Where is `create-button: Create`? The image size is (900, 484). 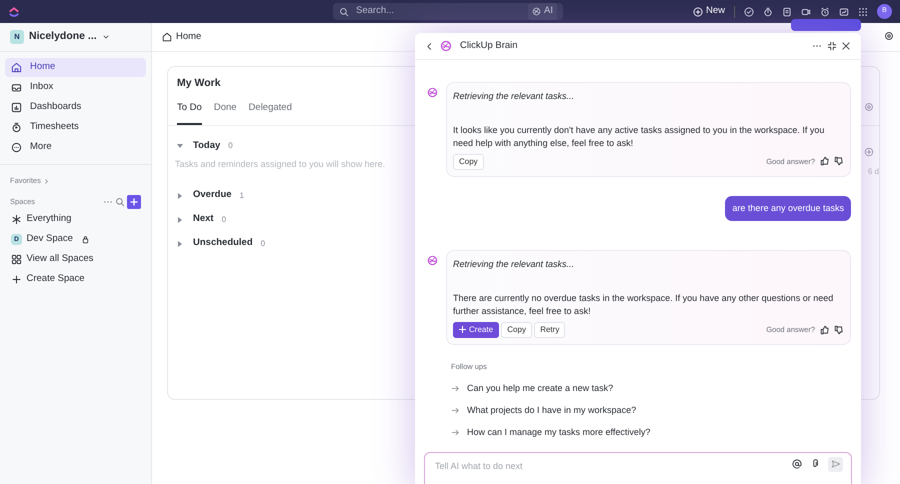 create-button: Create is located at coordinates (476, 330).